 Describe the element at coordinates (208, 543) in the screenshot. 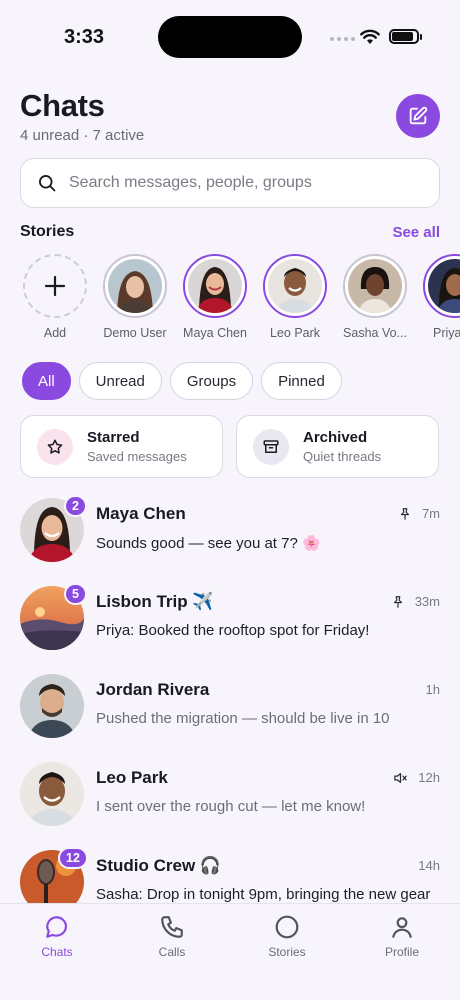

I see `chat-preview: Sounds good — see you at 7? 🌸` at that location.